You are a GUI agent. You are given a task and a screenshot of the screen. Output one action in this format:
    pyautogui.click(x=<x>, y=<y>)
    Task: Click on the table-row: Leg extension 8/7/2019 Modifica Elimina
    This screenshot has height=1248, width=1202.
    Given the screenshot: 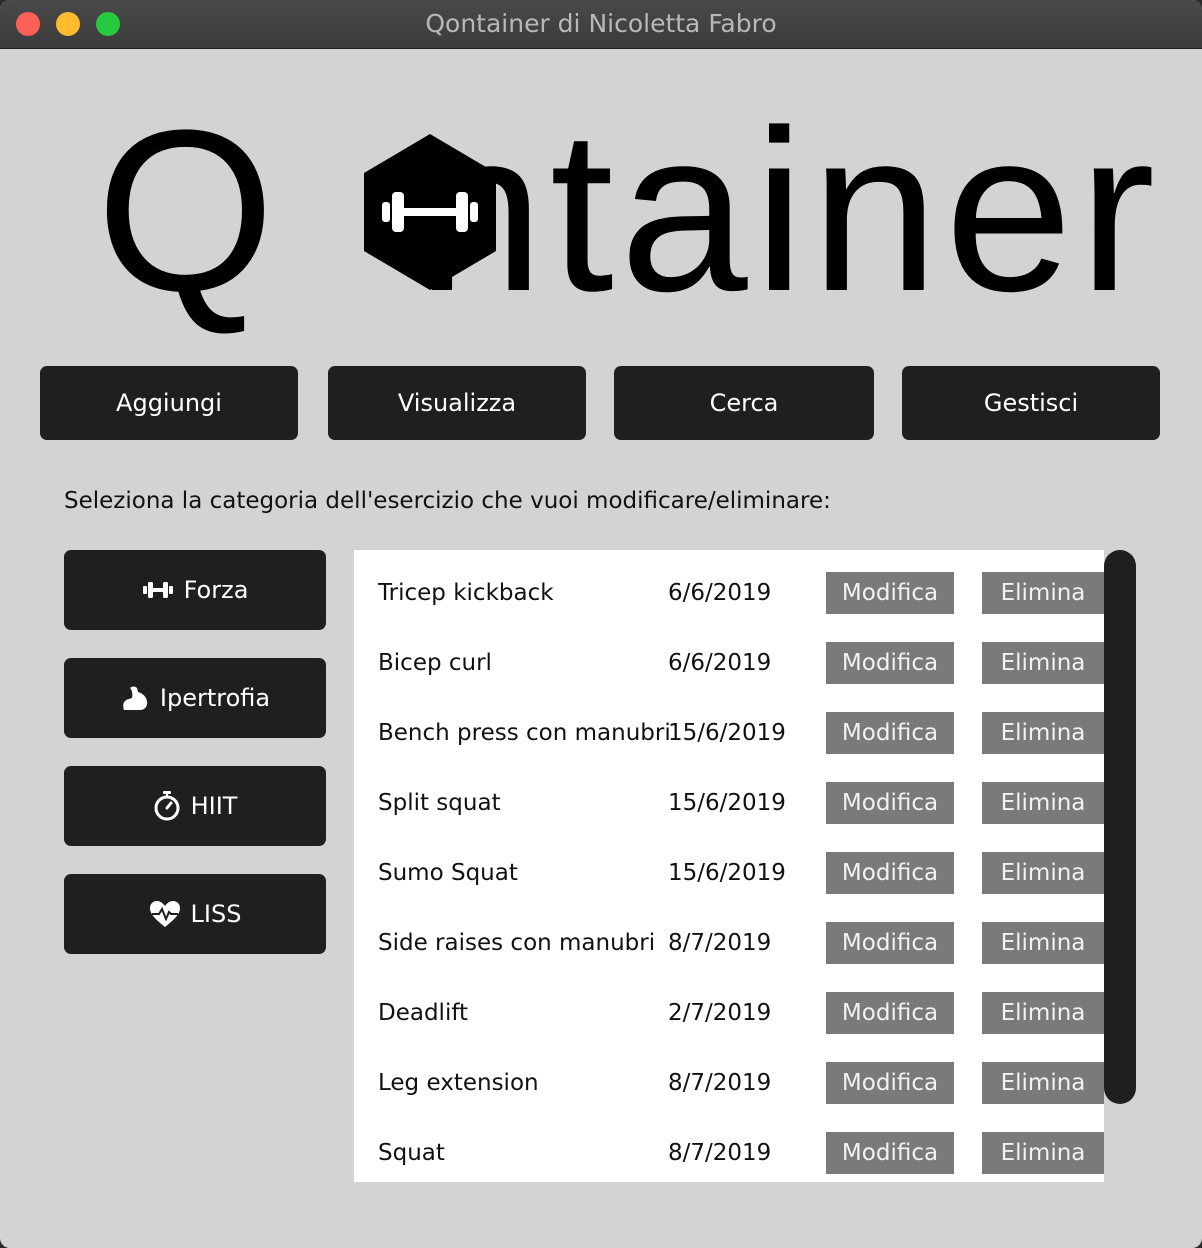 What is the action you would take?
    pyautogui.click(x=729, y=1083)
    